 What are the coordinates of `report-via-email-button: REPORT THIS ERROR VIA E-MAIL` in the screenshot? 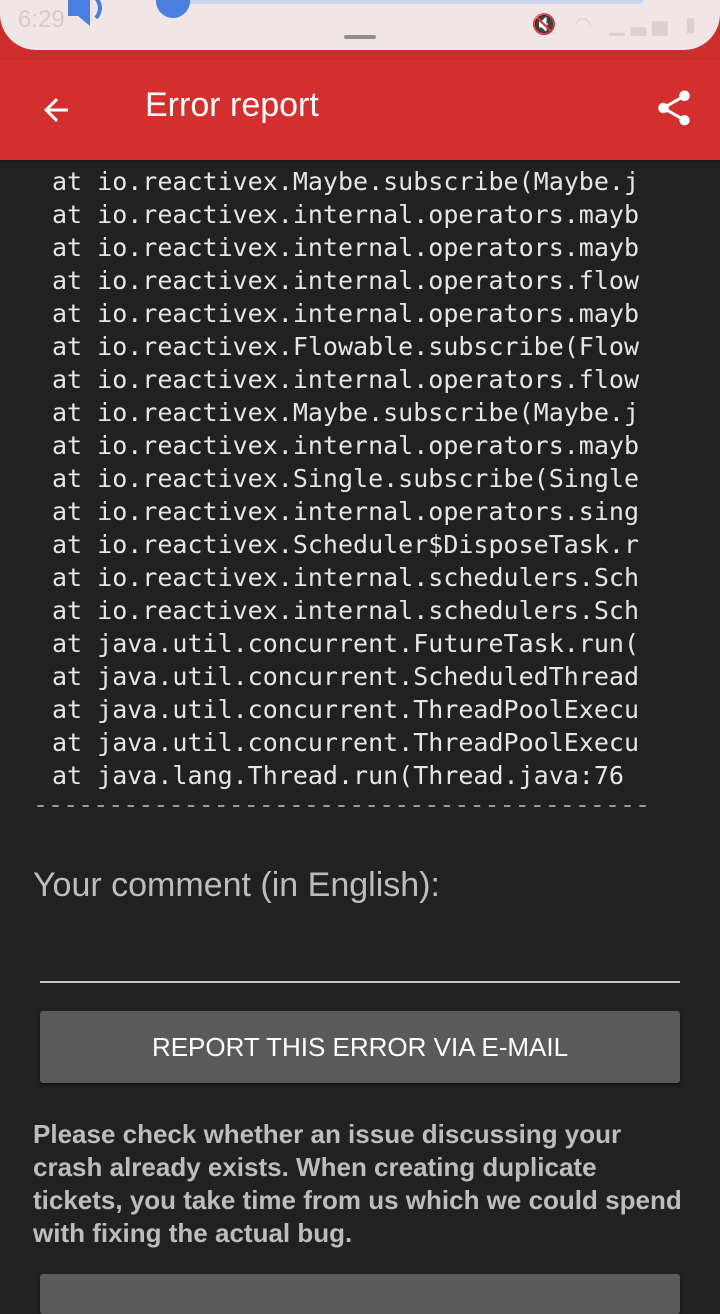 It's located at (360, 1047).